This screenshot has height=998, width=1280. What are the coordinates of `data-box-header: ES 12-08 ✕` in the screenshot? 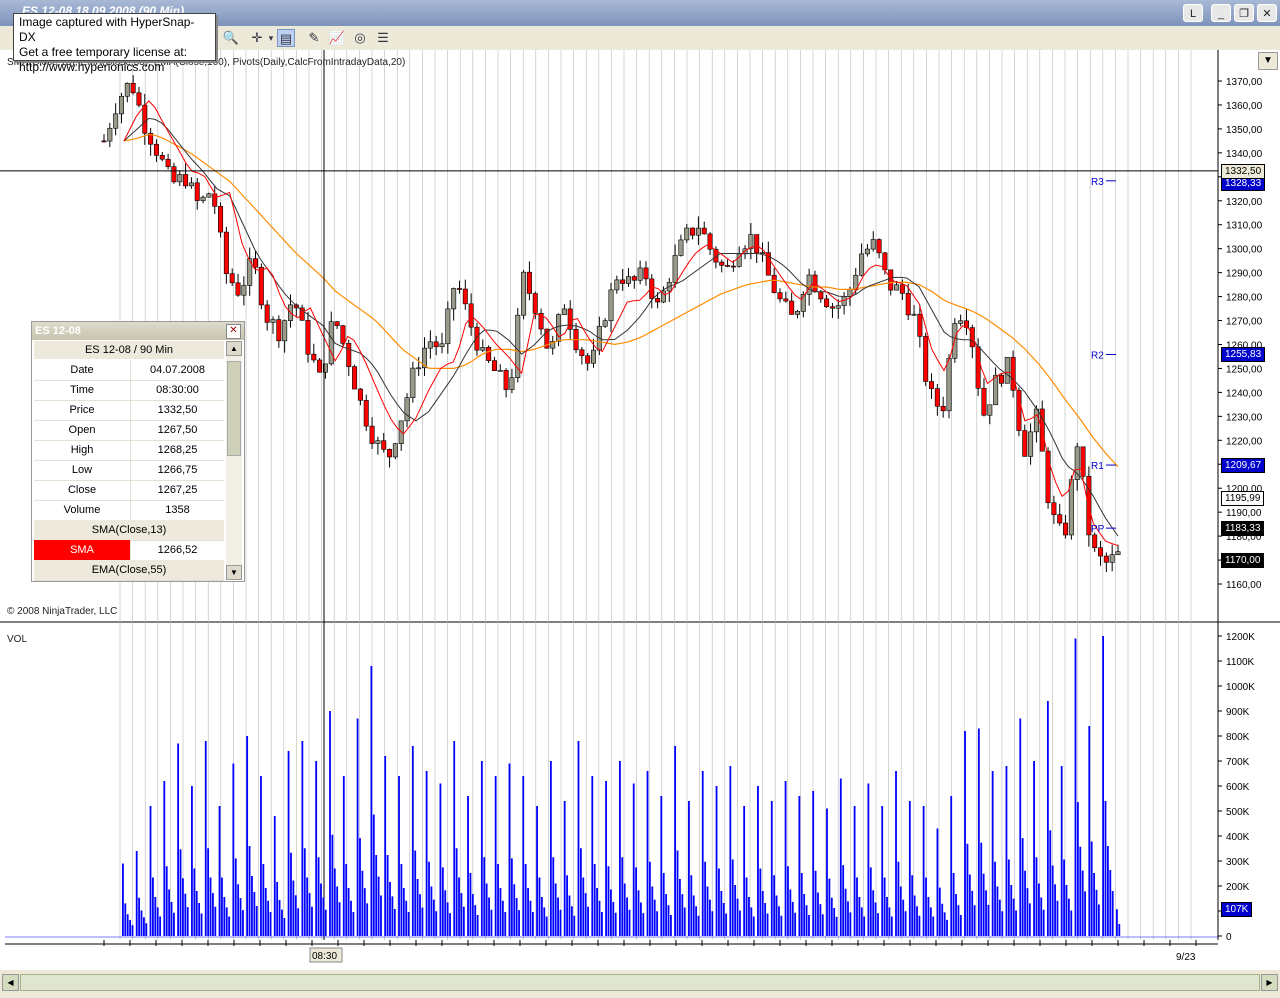 It's located at (138, 331).